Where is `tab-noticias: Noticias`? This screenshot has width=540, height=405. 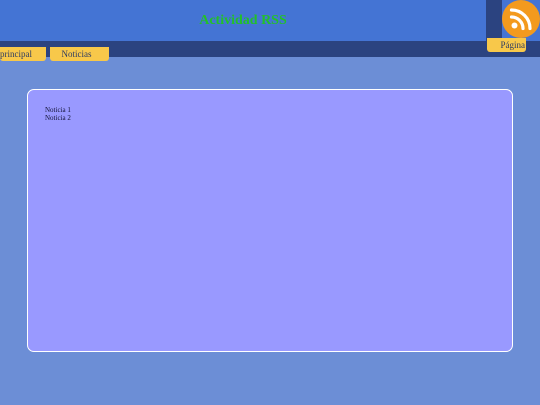
tab-noticias: Noticias is located at coordinates (79, 54).